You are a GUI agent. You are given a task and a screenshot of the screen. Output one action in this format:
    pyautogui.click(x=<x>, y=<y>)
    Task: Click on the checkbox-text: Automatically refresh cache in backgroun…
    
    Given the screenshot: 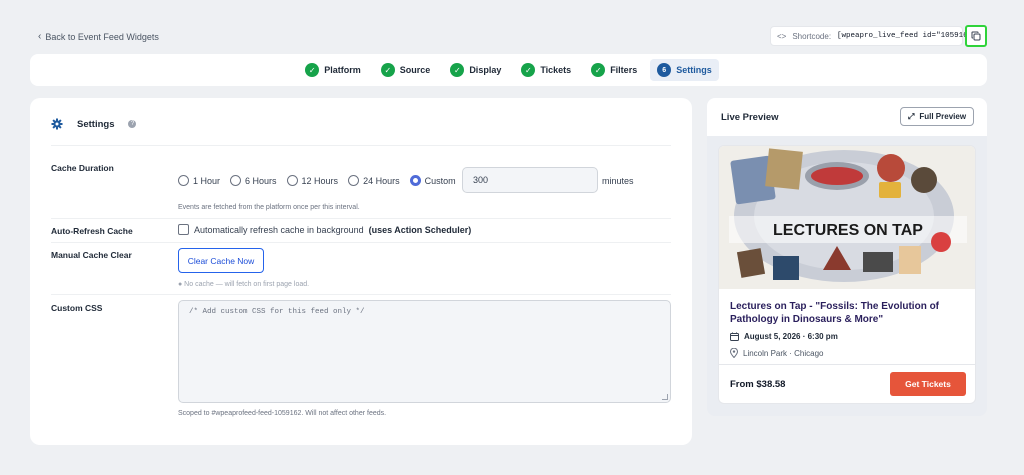 What is the action you would take?
    pyautogui.click(x=279, y=229)
    